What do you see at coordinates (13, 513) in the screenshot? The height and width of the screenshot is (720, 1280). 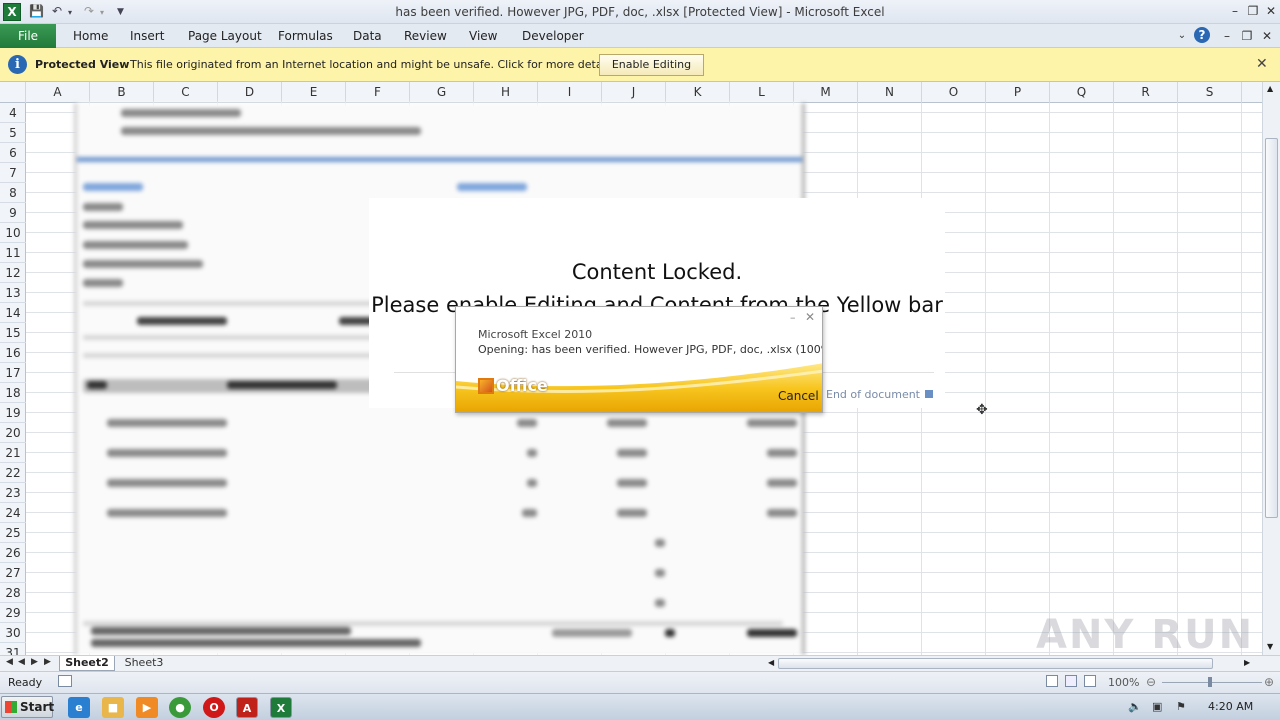 I see `row-header: 24` at bounding box center [13, 513].